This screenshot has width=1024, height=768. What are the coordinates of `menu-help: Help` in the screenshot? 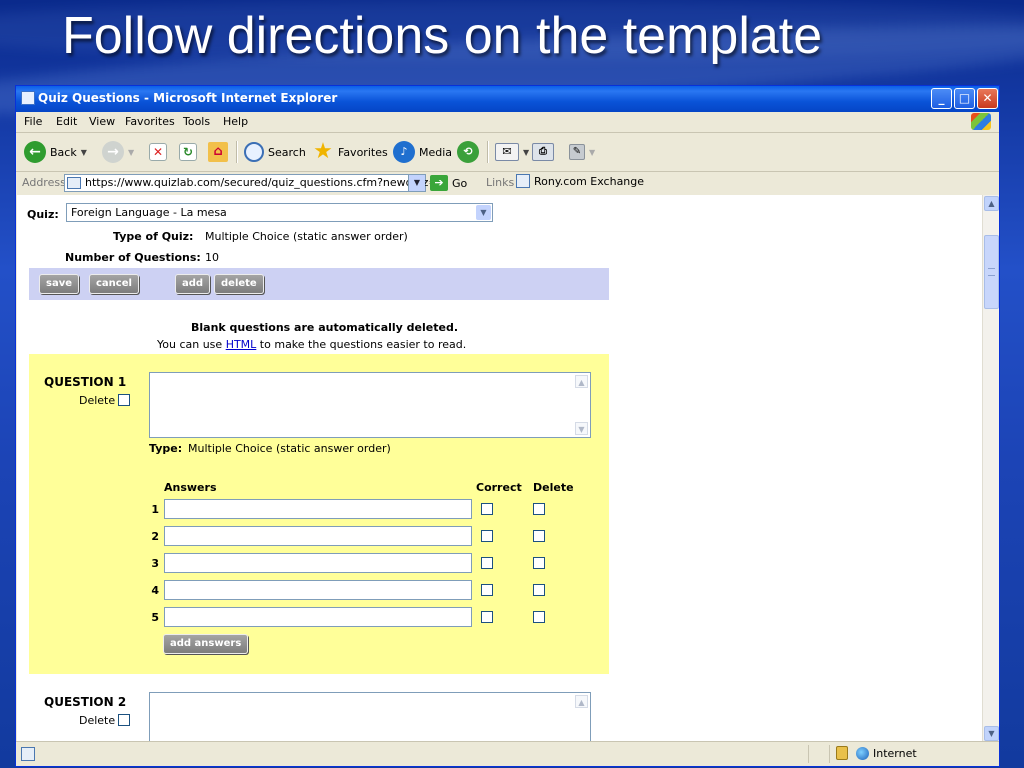 It's located at (235, 121).